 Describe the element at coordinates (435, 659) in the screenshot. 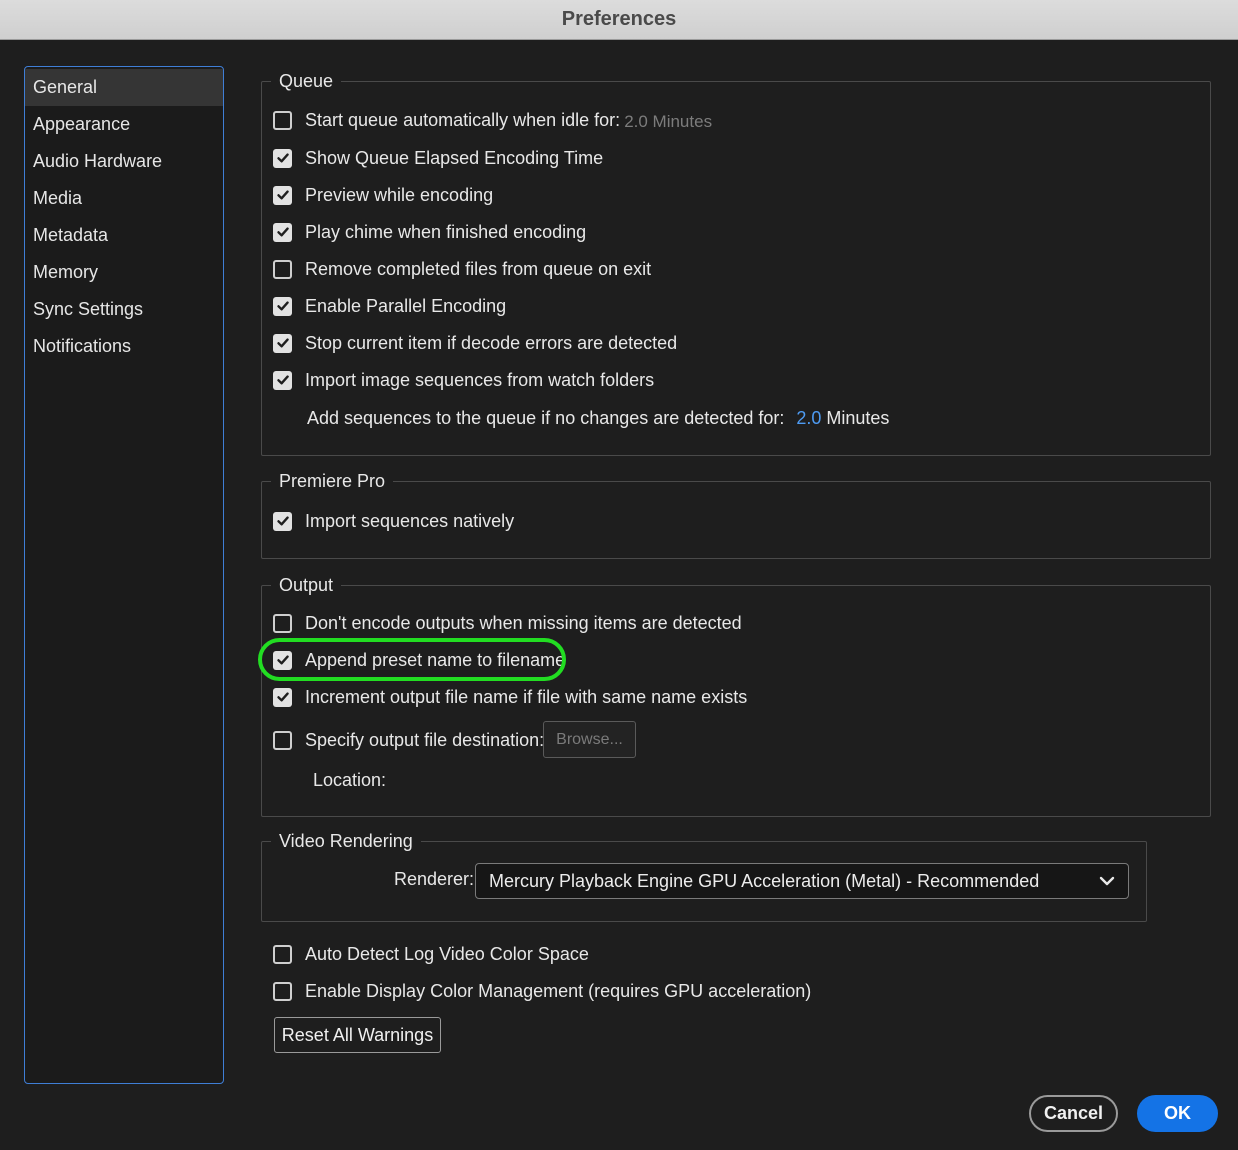

I see `append-preset-label: Append preset name to filename` at that location.